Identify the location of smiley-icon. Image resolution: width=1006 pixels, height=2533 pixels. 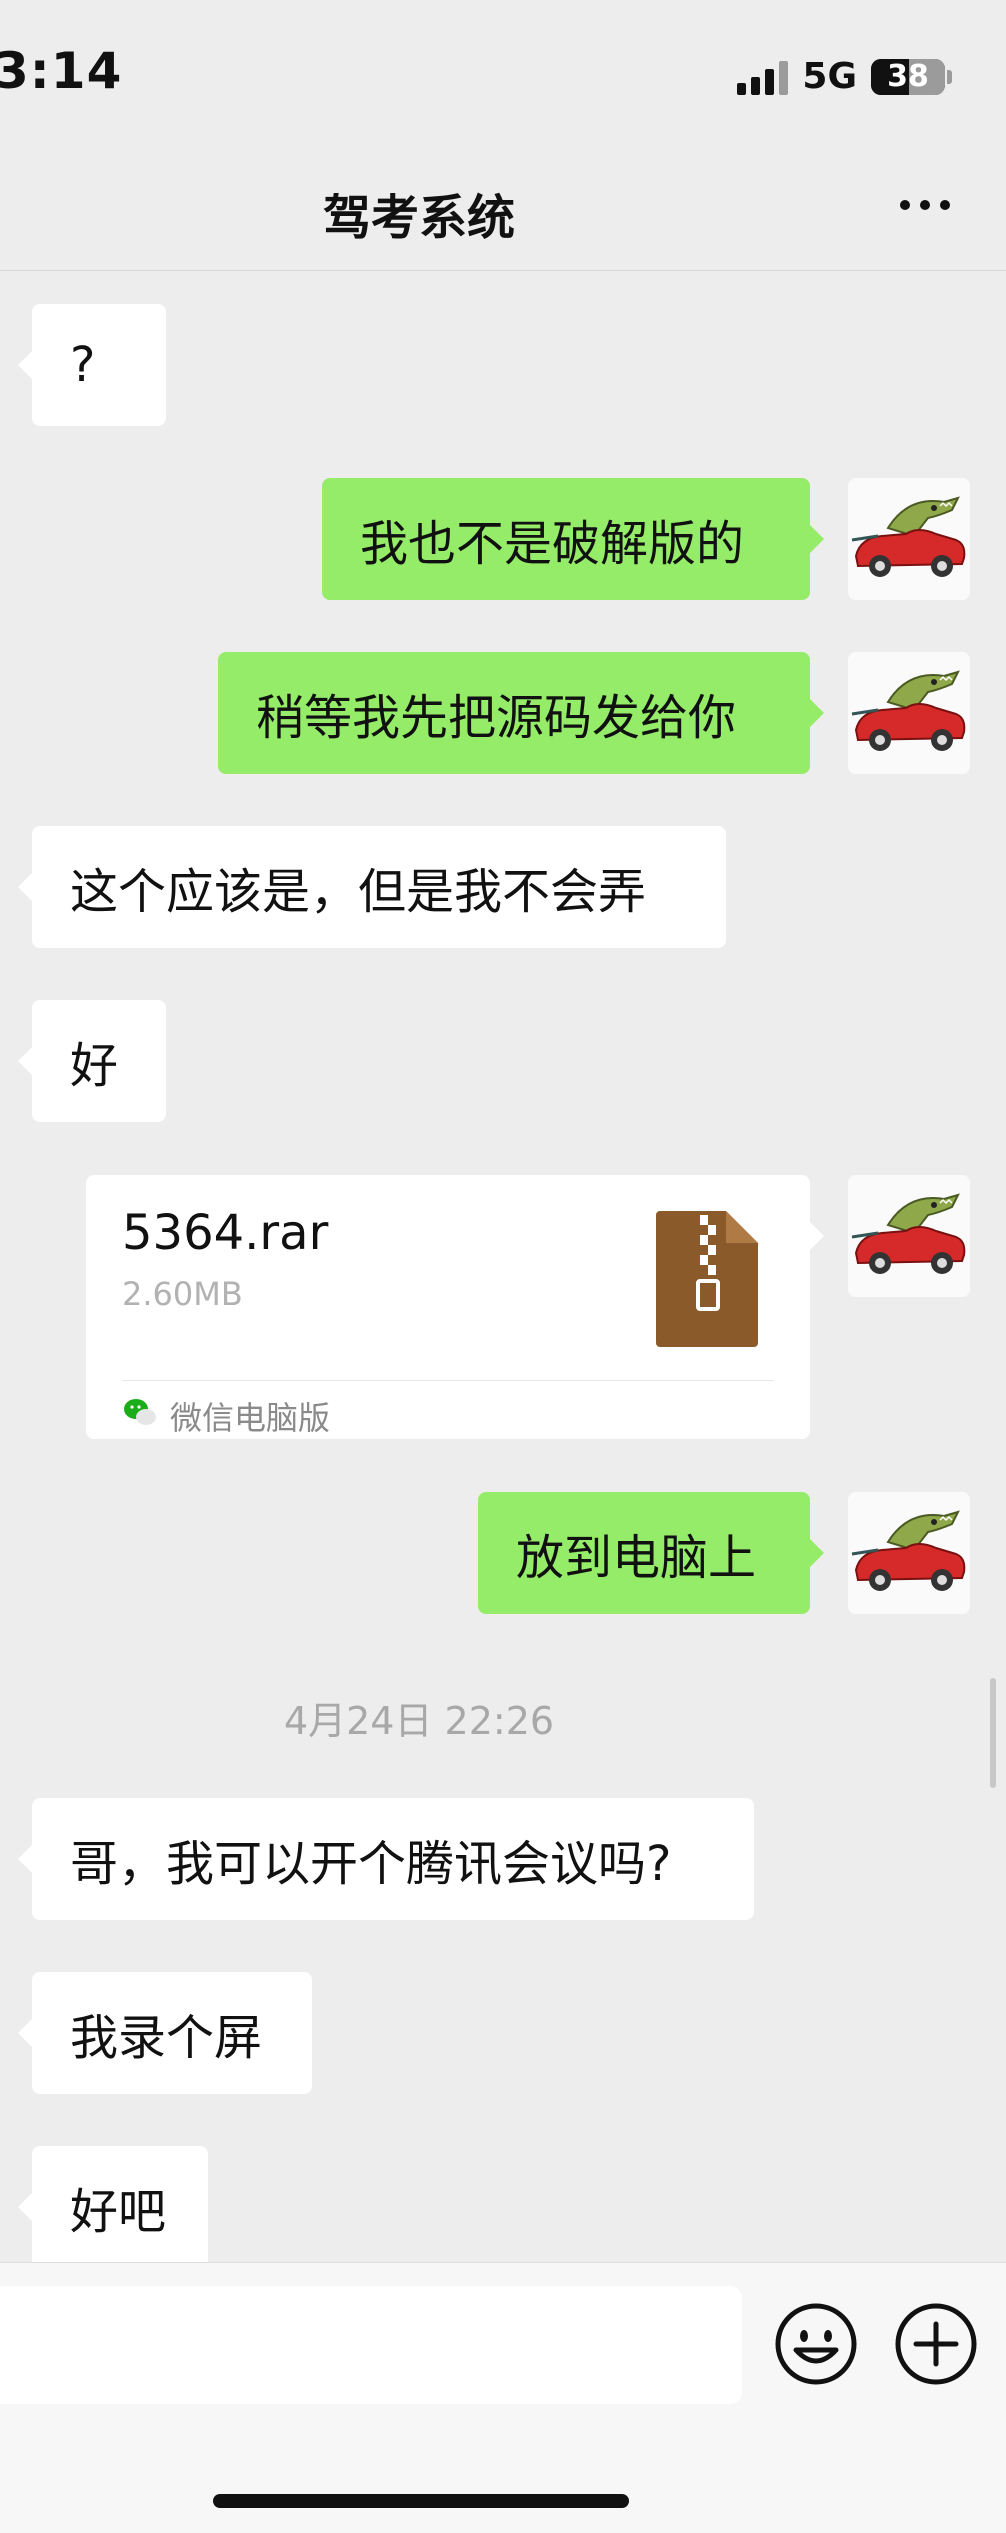
(816, 2344).